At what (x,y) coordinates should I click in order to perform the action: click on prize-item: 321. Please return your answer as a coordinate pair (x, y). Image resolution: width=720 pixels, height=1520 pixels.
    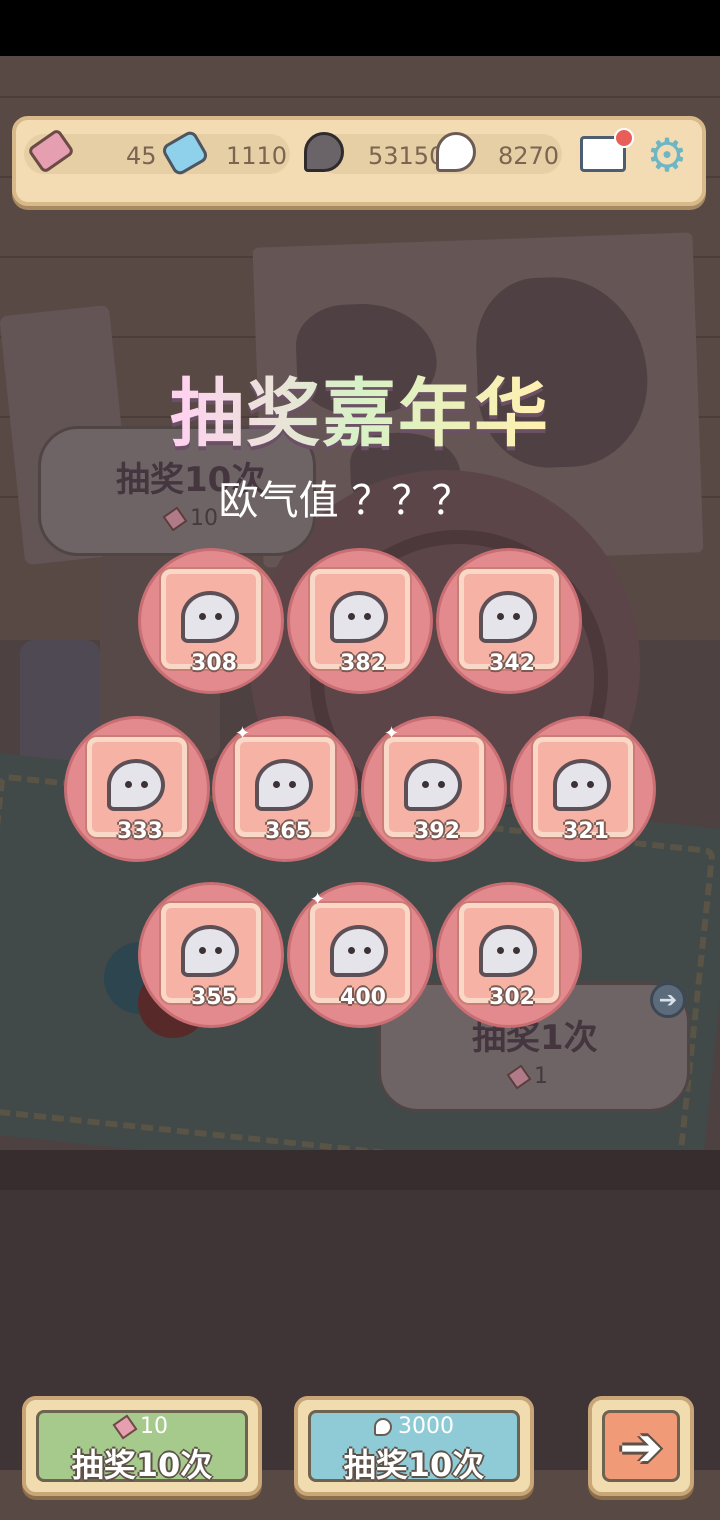
    Looking at the image, I should click on (583, 789).